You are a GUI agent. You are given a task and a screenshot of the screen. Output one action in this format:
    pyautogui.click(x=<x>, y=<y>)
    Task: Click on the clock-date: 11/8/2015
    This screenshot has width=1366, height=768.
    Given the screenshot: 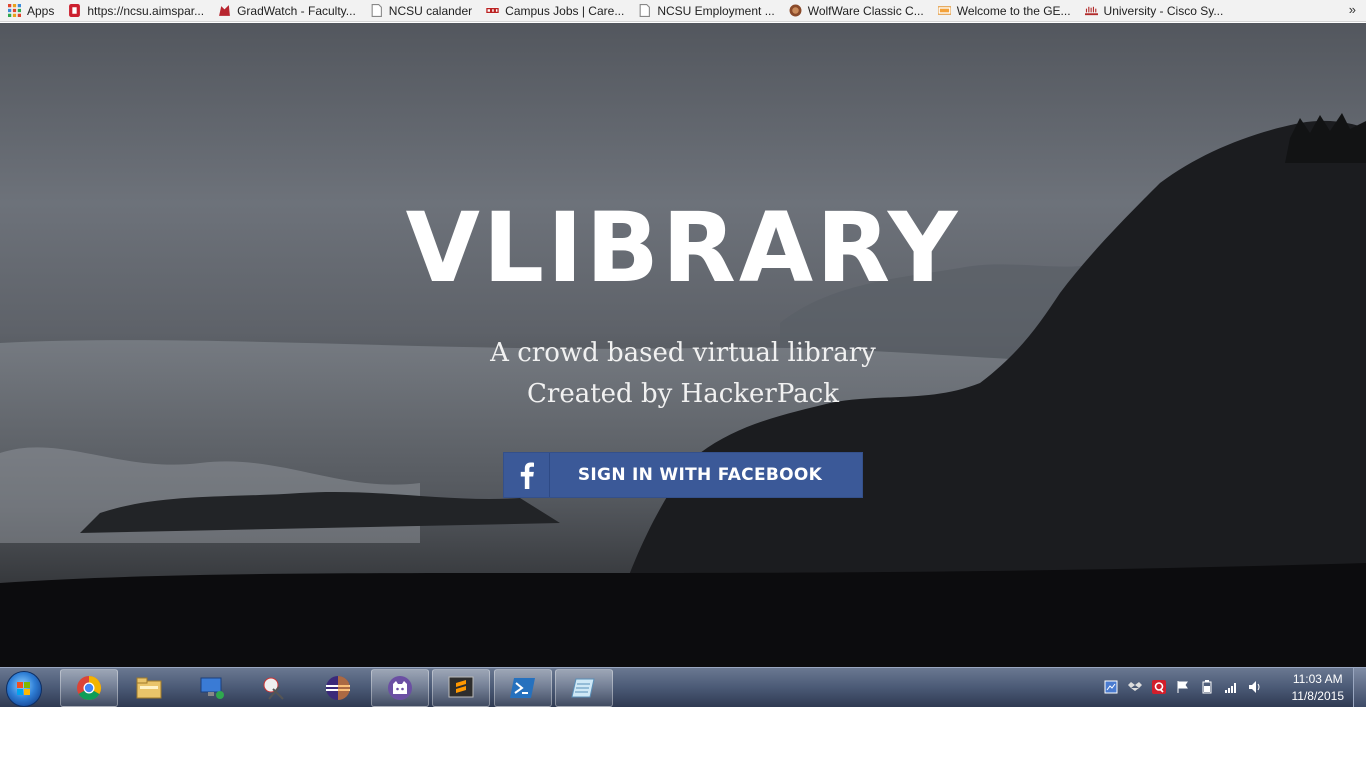 What is the action you would take?
    pyautogui.click(x=1318, y=696)
    